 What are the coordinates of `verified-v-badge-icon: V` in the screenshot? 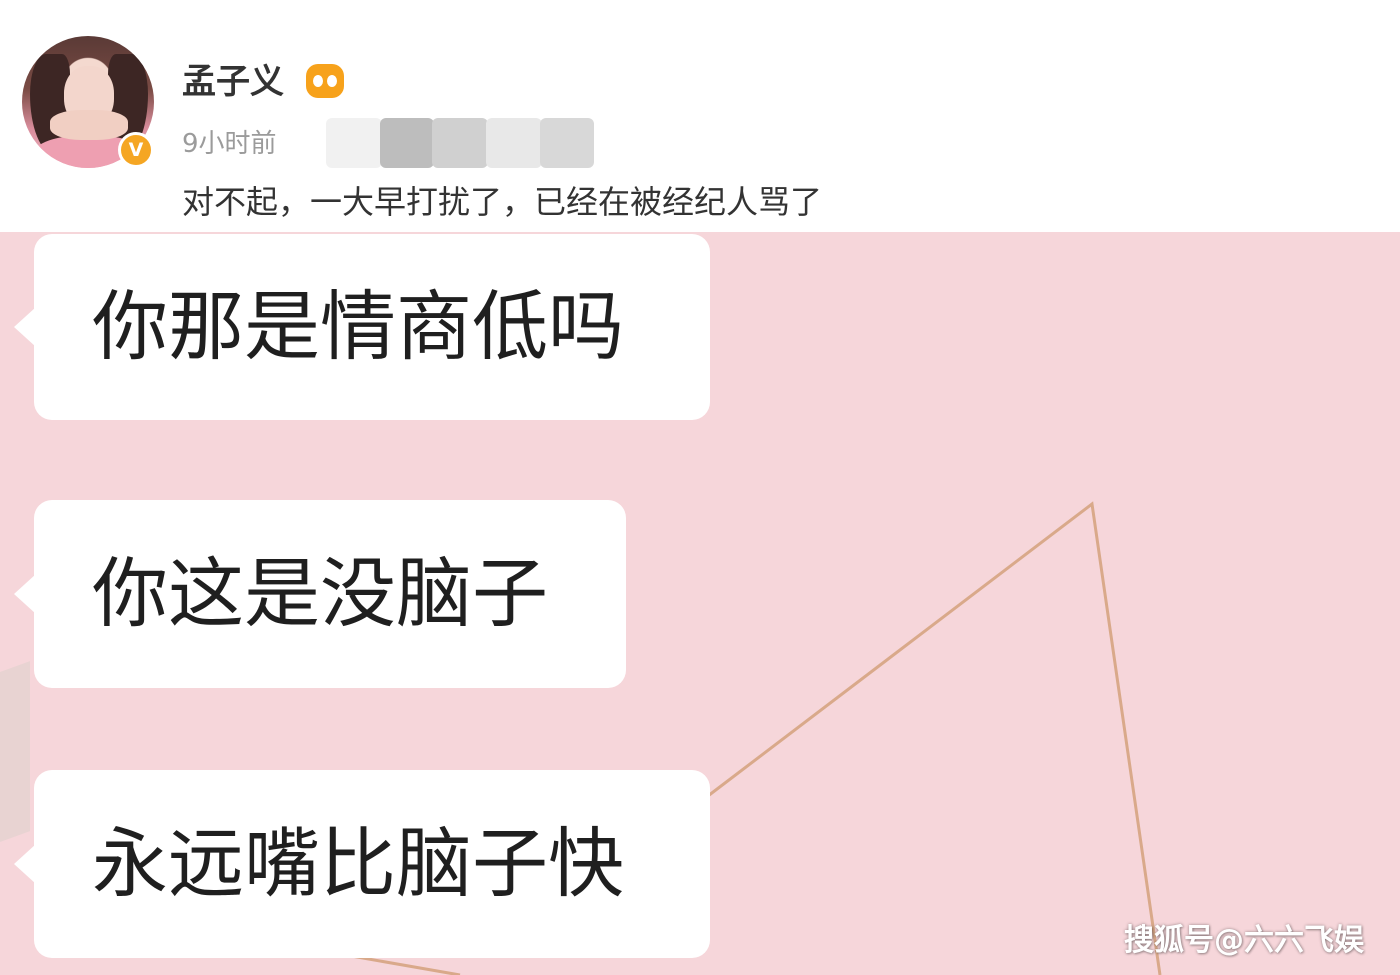 It's located at (136, 150).